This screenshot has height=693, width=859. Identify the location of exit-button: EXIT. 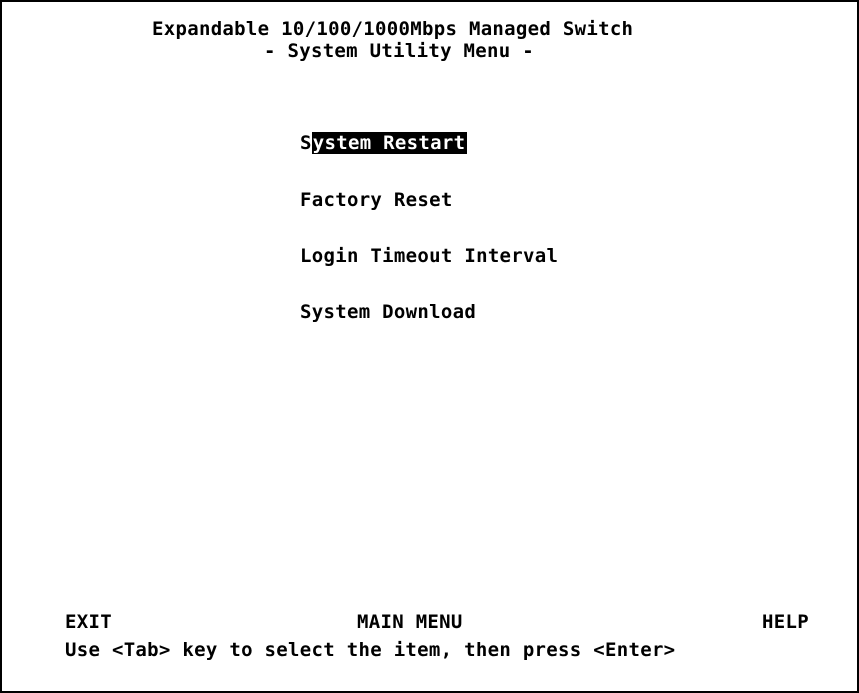
(88, 622).